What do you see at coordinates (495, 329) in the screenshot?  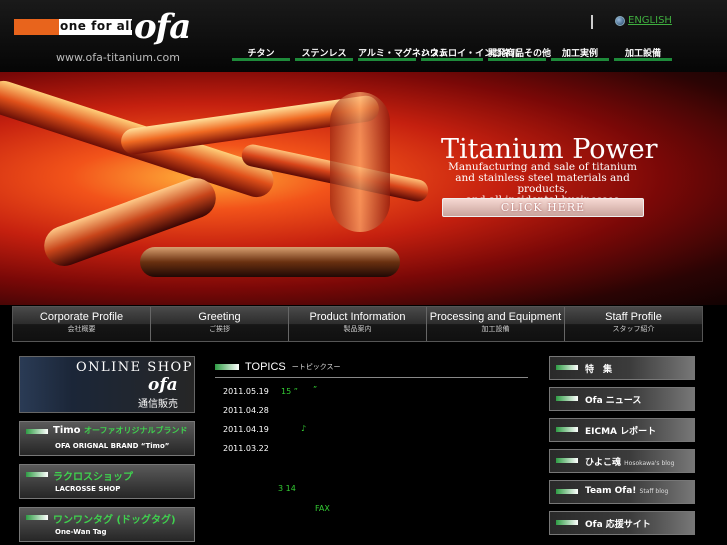 I see `section-nav-sublabel: 加工設備` at bounding box center [495, 329].